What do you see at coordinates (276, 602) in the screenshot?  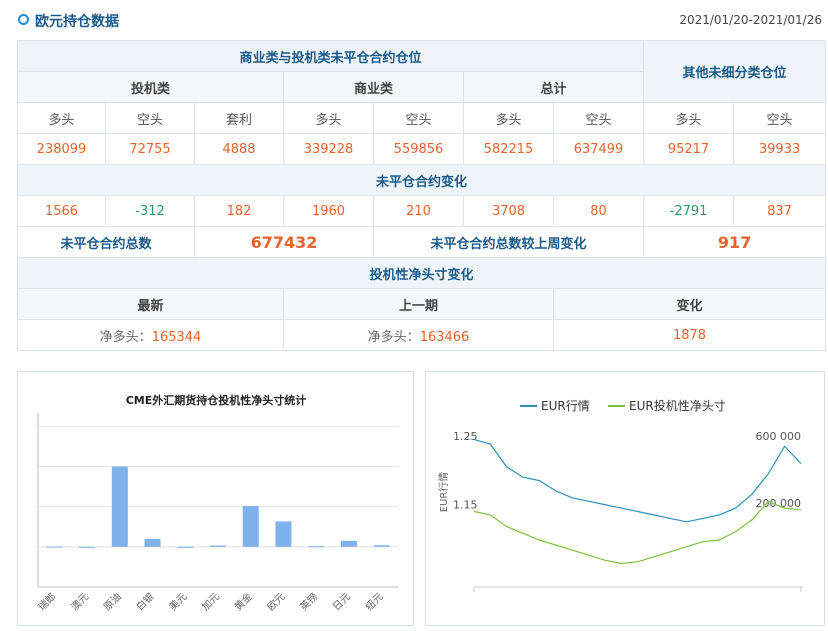 I see `x-tick-label: 欧元` at bounding box center [276, 602].